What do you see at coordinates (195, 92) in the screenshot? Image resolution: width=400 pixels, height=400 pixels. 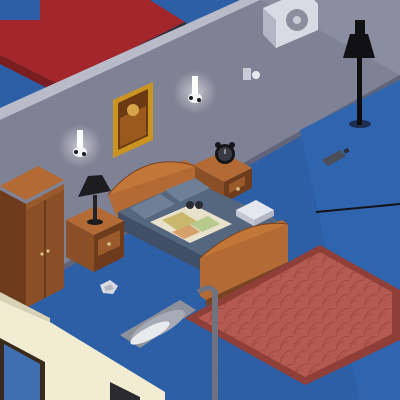 I see `wall-sconce-right` at bounding box center [195, 92].